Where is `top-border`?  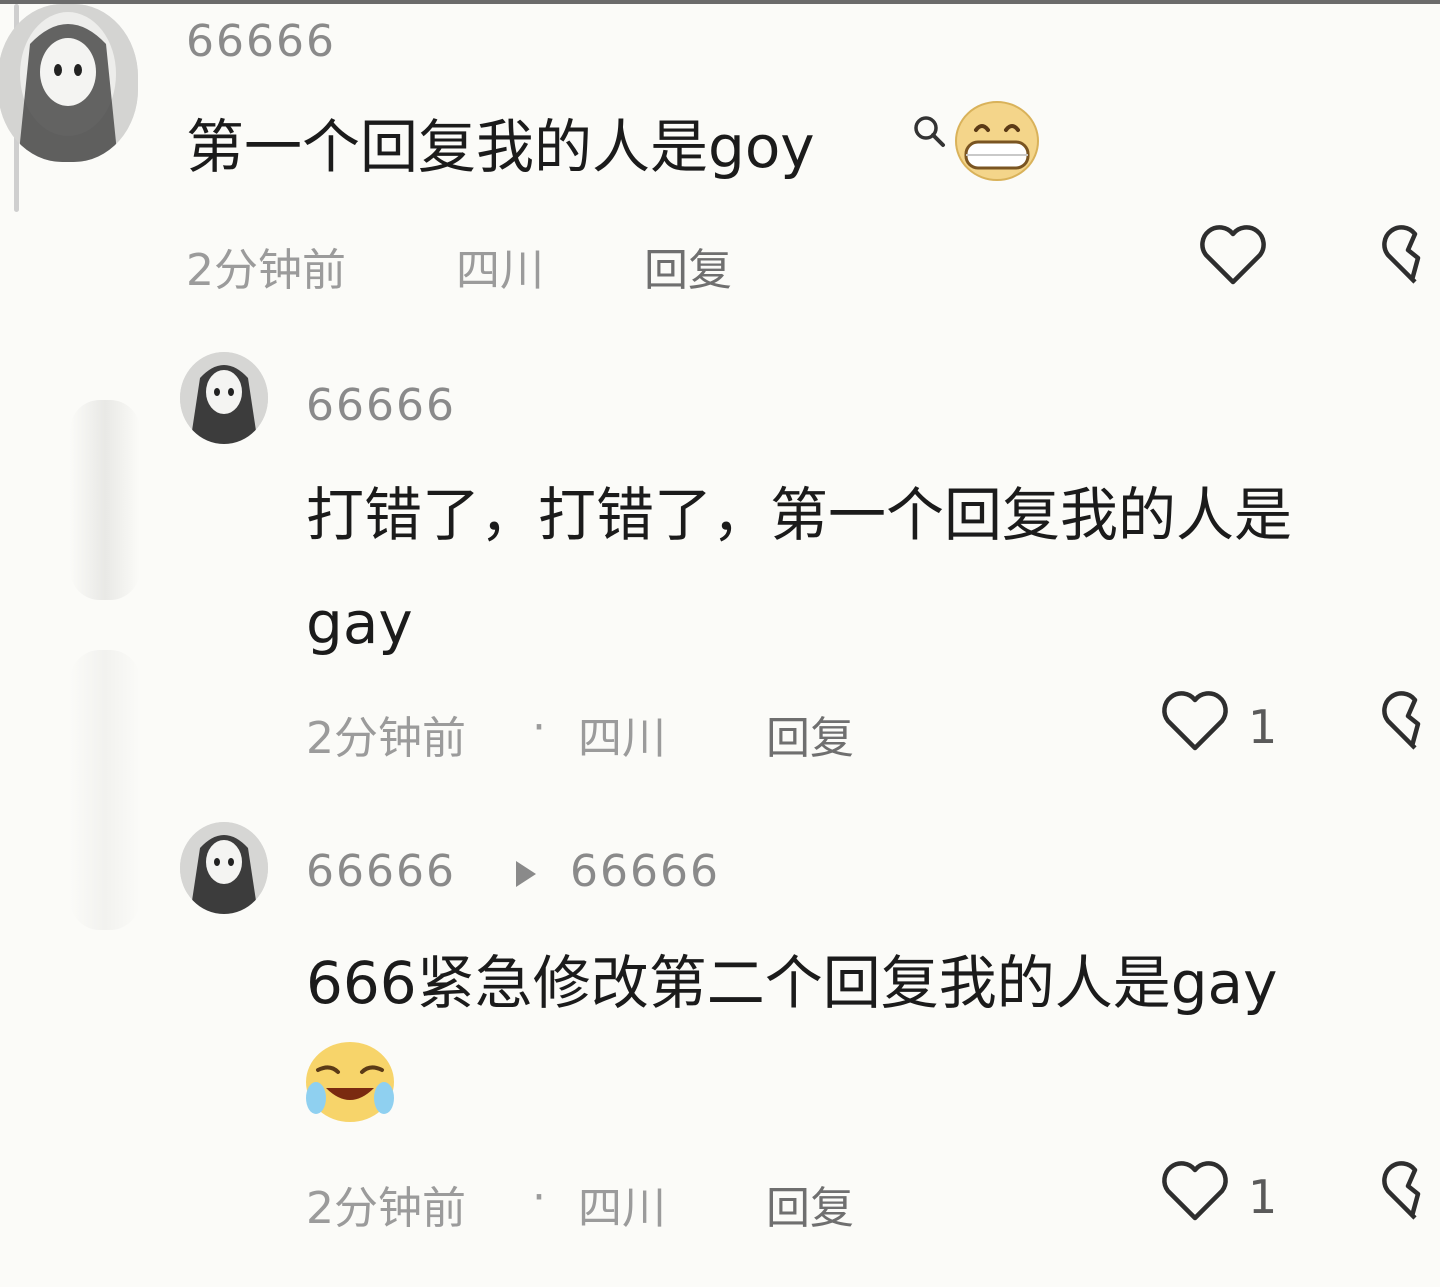 top-border is located at coordinates (720, 2).